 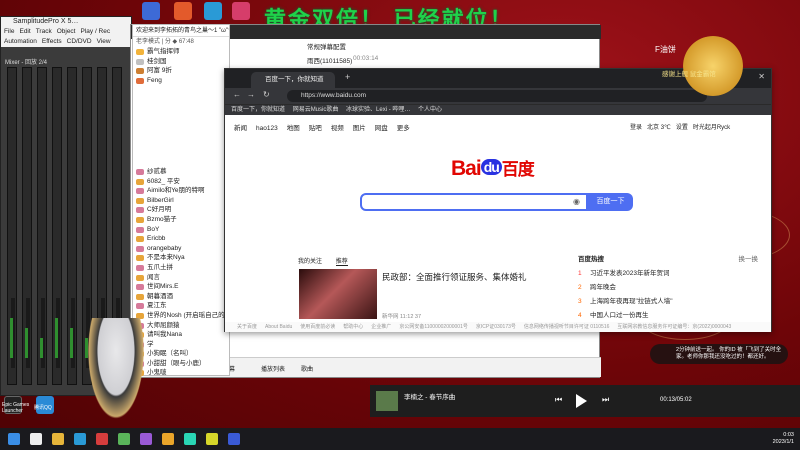 I want to click on user-list-item: 世间Mirs.E, so click(x=181, y=287).